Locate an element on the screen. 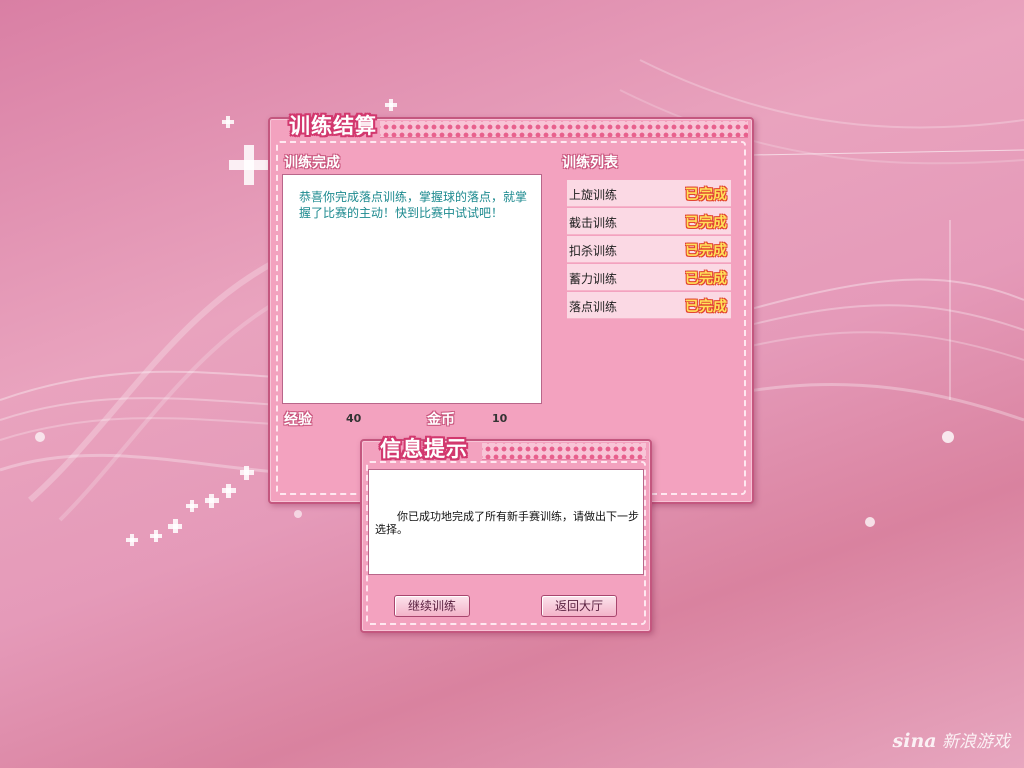 The width and height of the screenshot is (1024, 768). info-dialog: 你已成功地完成了所有新手赛训练，请做出下一步选择。 继续训练 返回大厅 is located at coordinates (506, 536).